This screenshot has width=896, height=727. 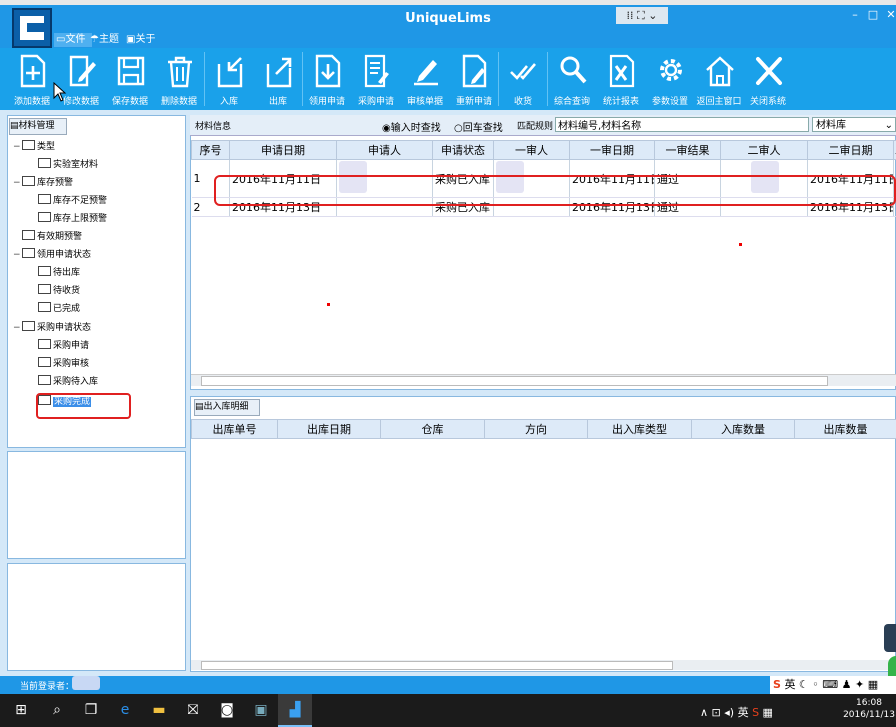 What do you see at coordinates (850, 150) in the screenshot?
I see `col-header: 二审日期` at bounding box center [850, 150].